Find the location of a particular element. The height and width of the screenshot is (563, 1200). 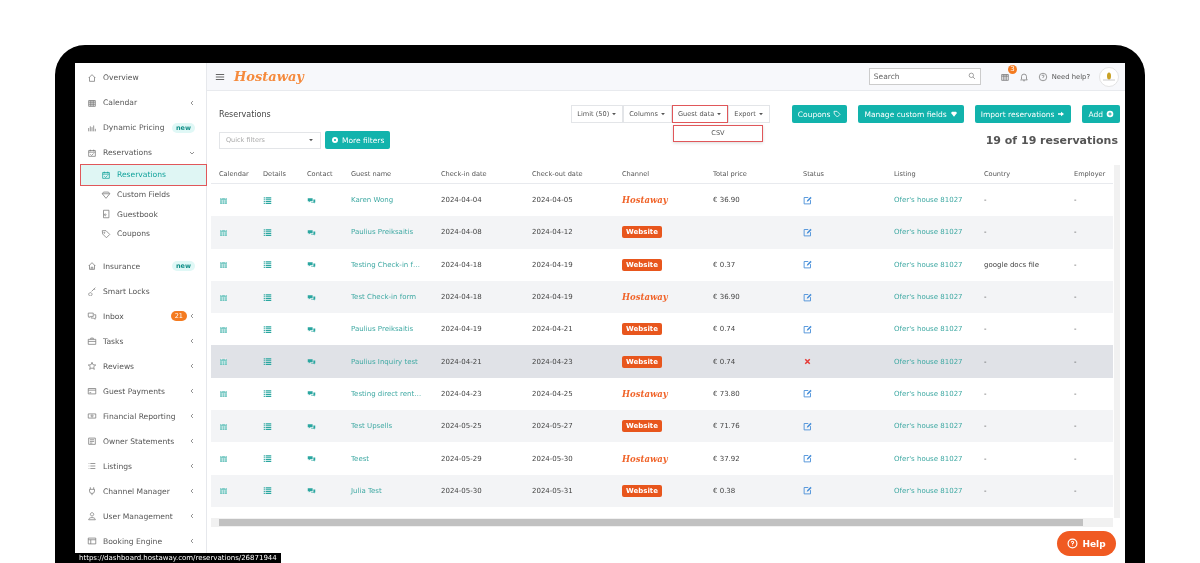

key-icon is located at coordinates (92, 291).